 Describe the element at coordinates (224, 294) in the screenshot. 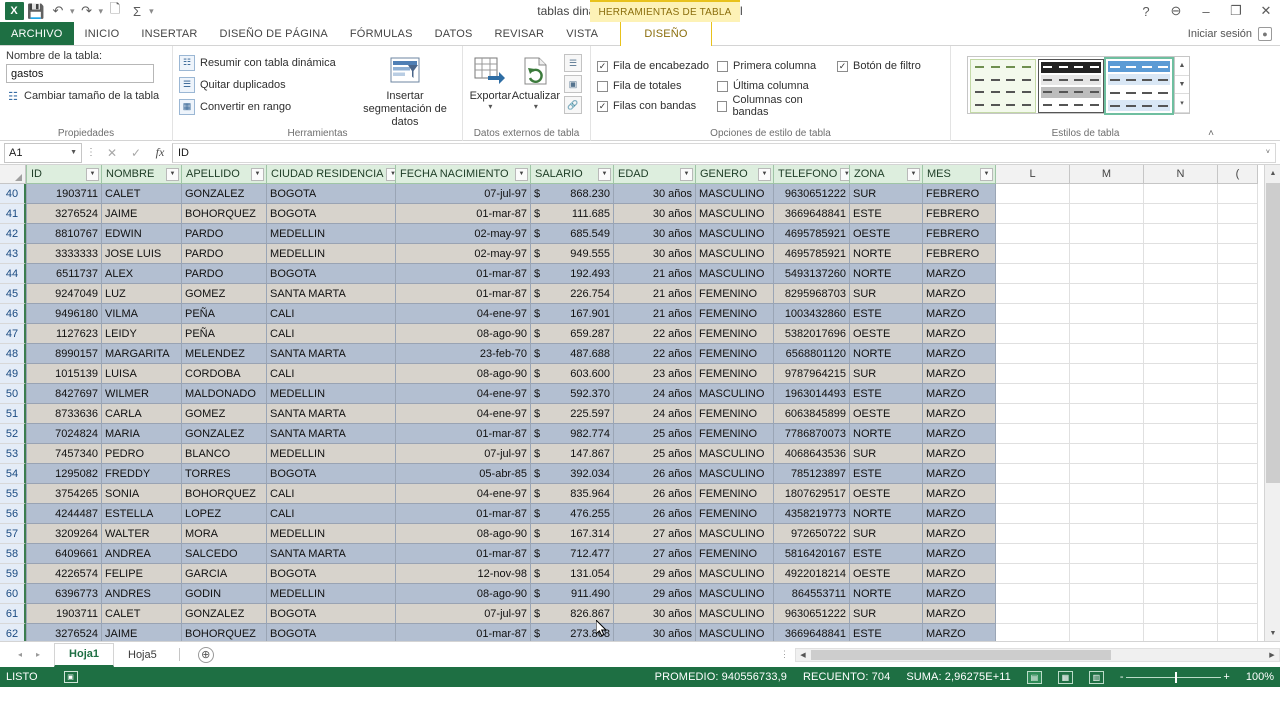

I see `cell-apellido: GOMEZ` at that location.